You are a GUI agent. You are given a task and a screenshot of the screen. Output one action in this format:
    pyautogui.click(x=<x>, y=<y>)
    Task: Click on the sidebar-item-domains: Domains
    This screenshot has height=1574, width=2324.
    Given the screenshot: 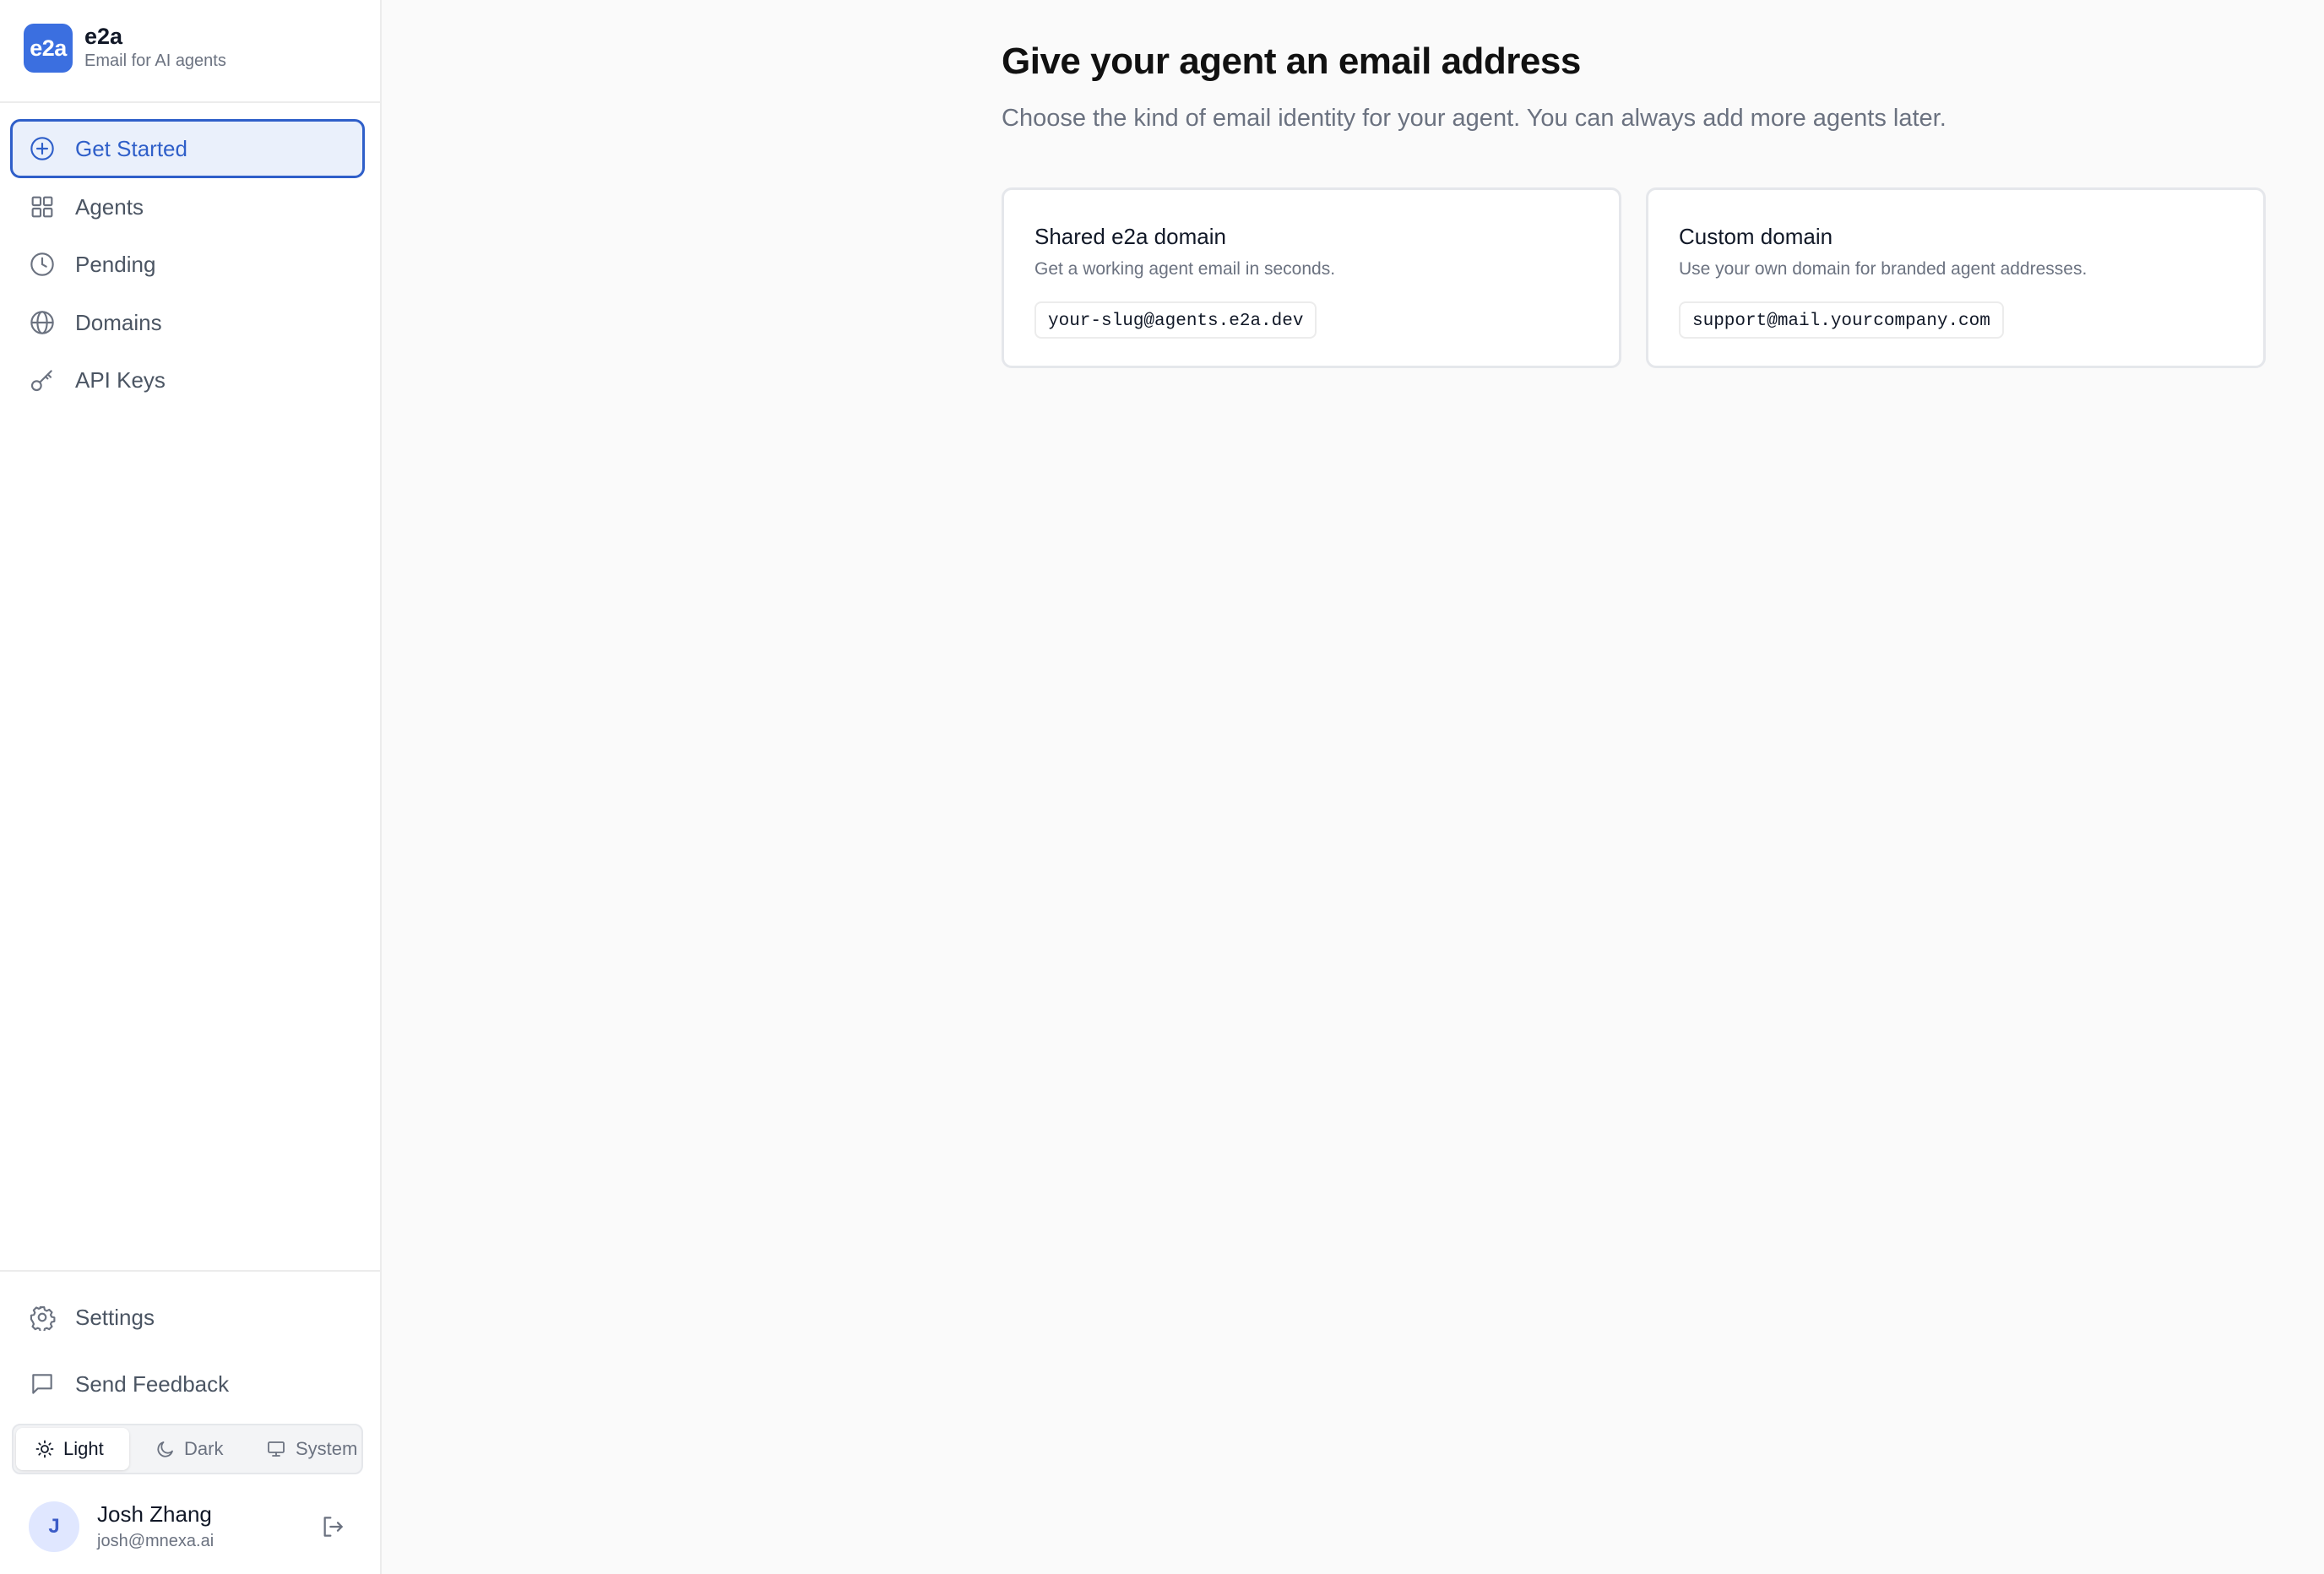 What is the action you would take?
    pyautogui.click(x=187, y=323)
    